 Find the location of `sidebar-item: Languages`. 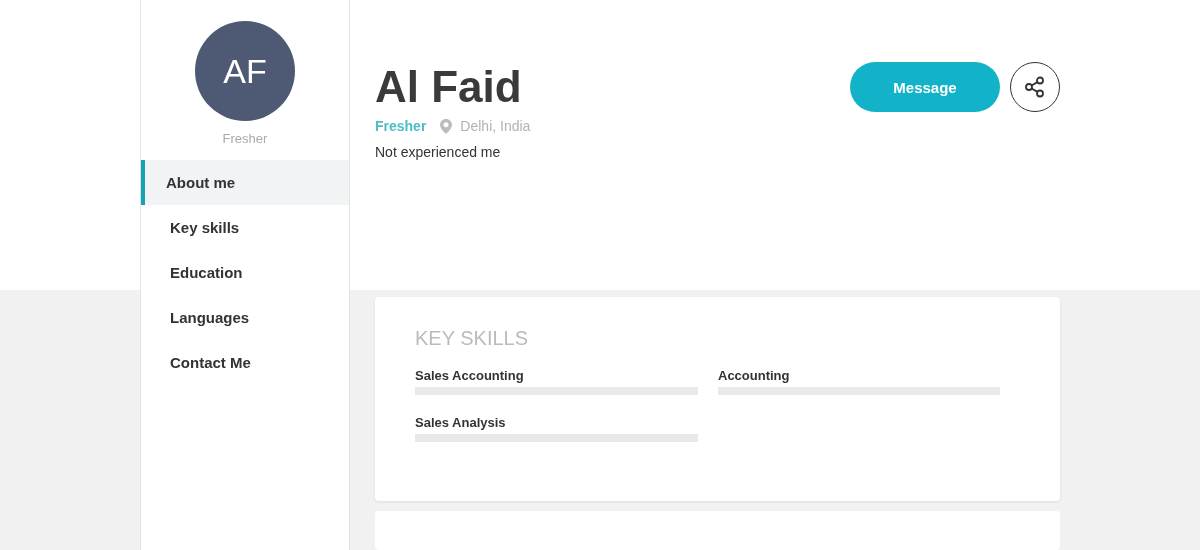

sidebar-item: Languages is located at coordinates (245, 317).